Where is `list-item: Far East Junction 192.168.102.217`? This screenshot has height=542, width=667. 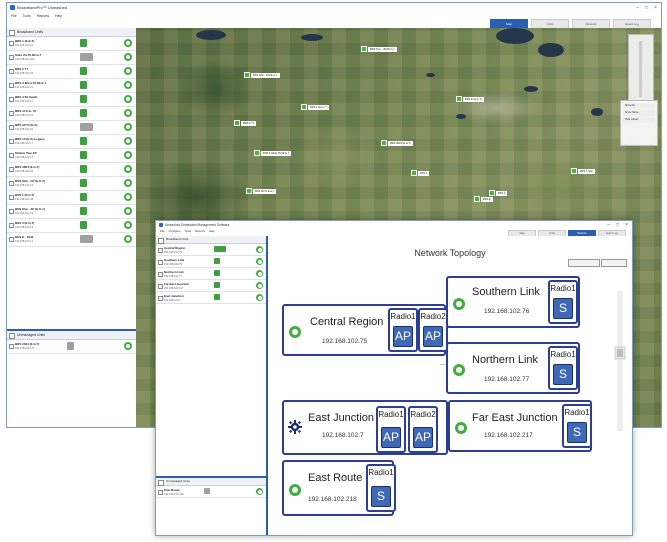 list-item: Far East Junction 192.168.102.217 is located at coordinates (211, 286).